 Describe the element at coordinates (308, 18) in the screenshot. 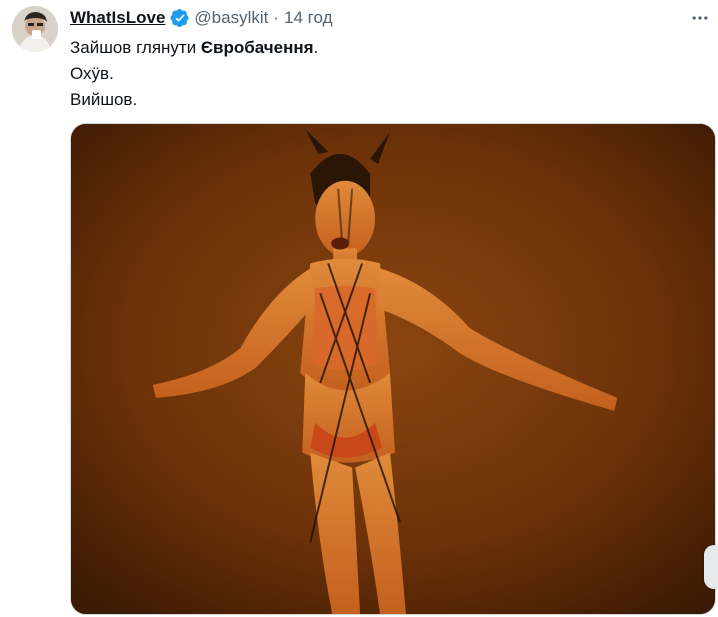

I see `tweet-timestamp: 14 год` at that location.